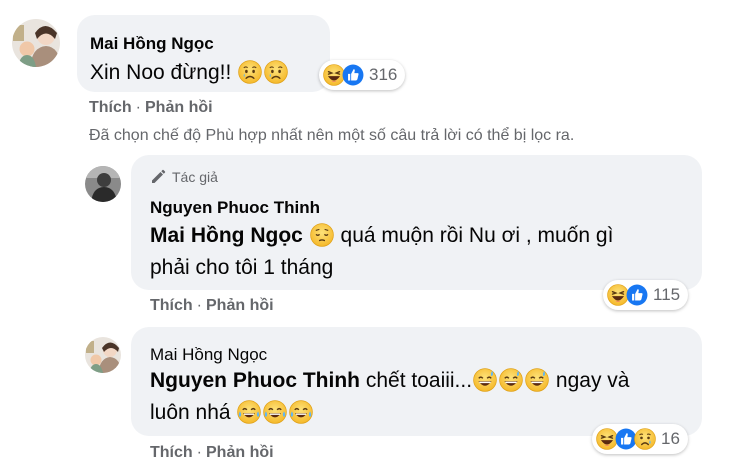 This screenshot has height=463, width=748. I want to click on sad-icon, so click(645, 439).